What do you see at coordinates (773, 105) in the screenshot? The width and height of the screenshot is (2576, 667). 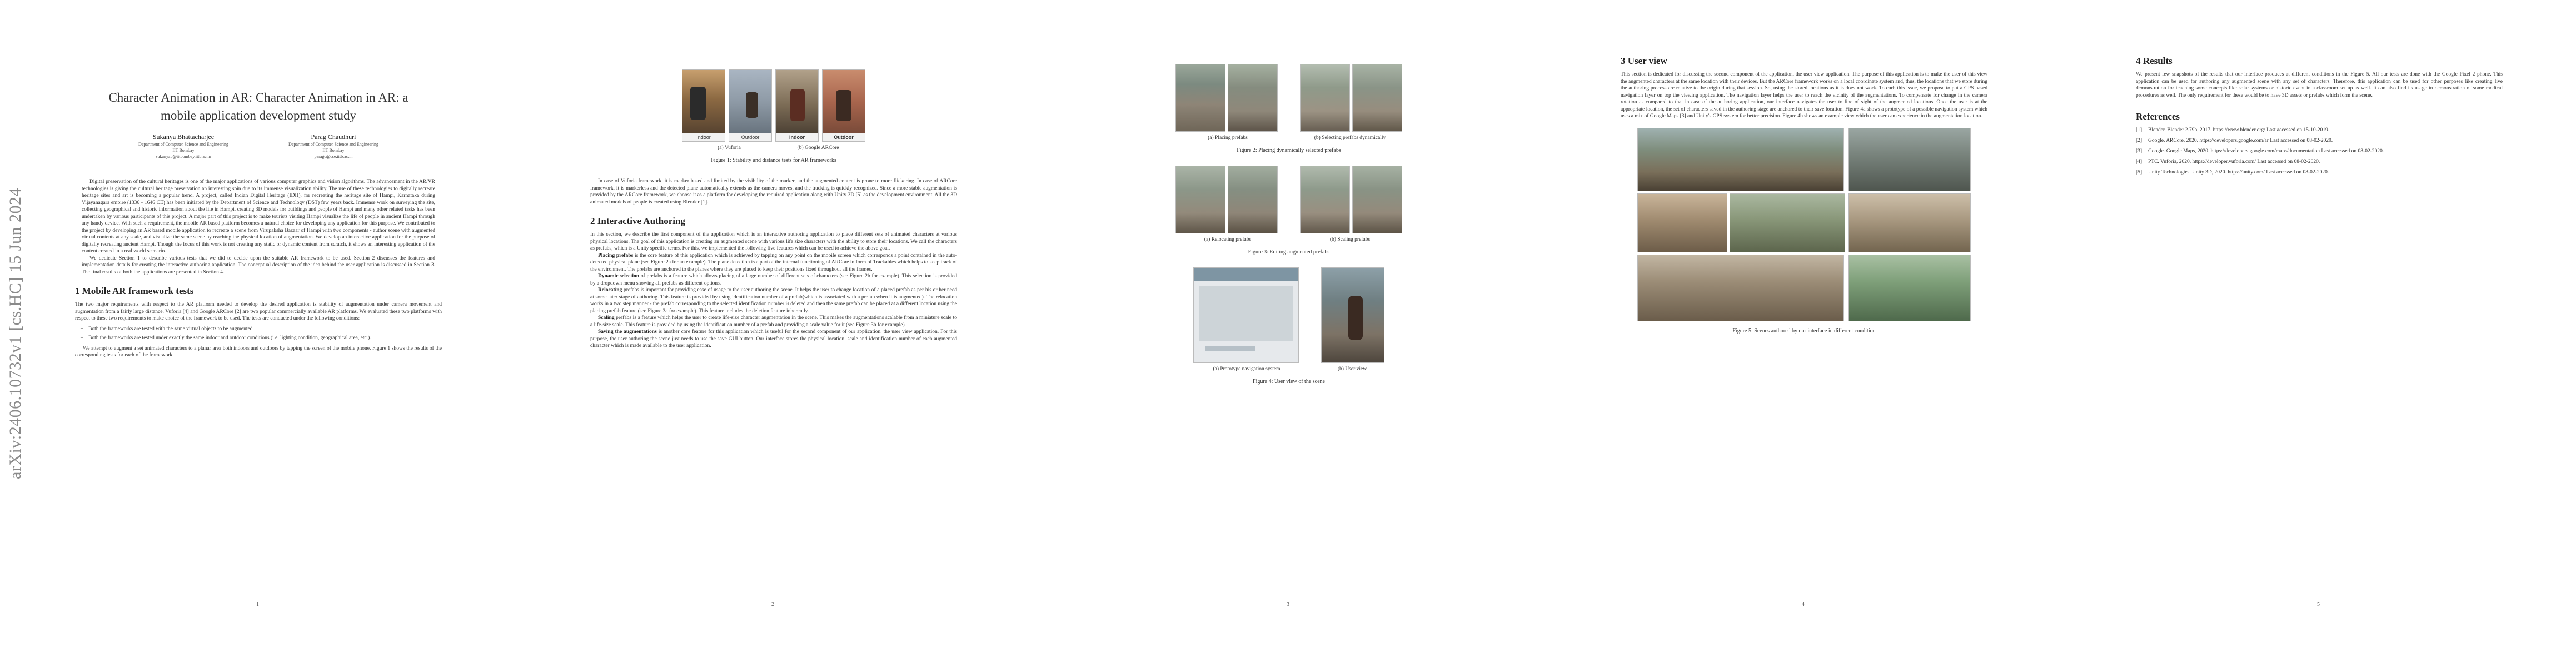 I see `figure-1-photos: Indoor Outdoor Indoor Outdoor` at bounding box center [773, 105].